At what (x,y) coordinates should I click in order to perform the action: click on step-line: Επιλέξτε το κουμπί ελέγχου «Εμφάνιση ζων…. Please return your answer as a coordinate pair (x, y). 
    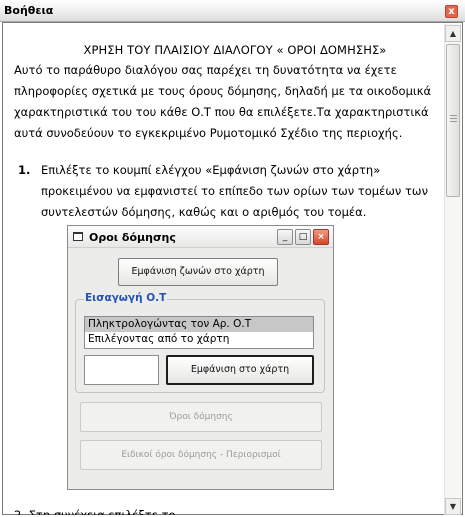
    Looking at the image, I should click on (211, 170).